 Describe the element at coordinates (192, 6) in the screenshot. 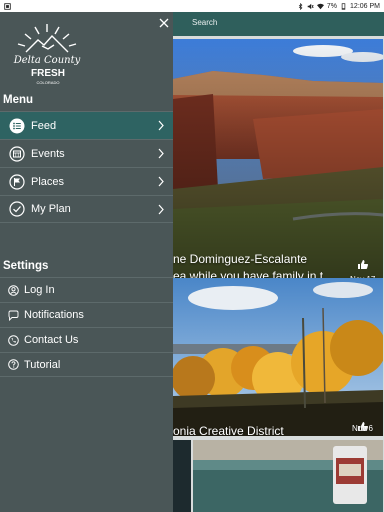

I see `status-bar: 7% 12:06 PM` at that location.